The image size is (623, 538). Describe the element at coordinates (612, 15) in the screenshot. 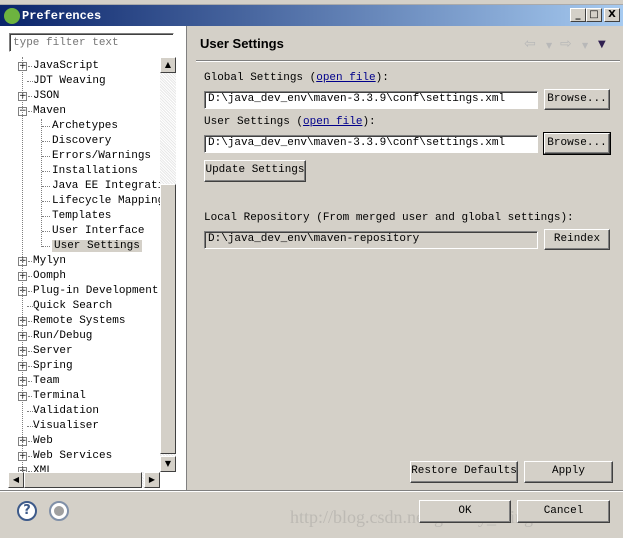

I see `close-button: X` at that location.